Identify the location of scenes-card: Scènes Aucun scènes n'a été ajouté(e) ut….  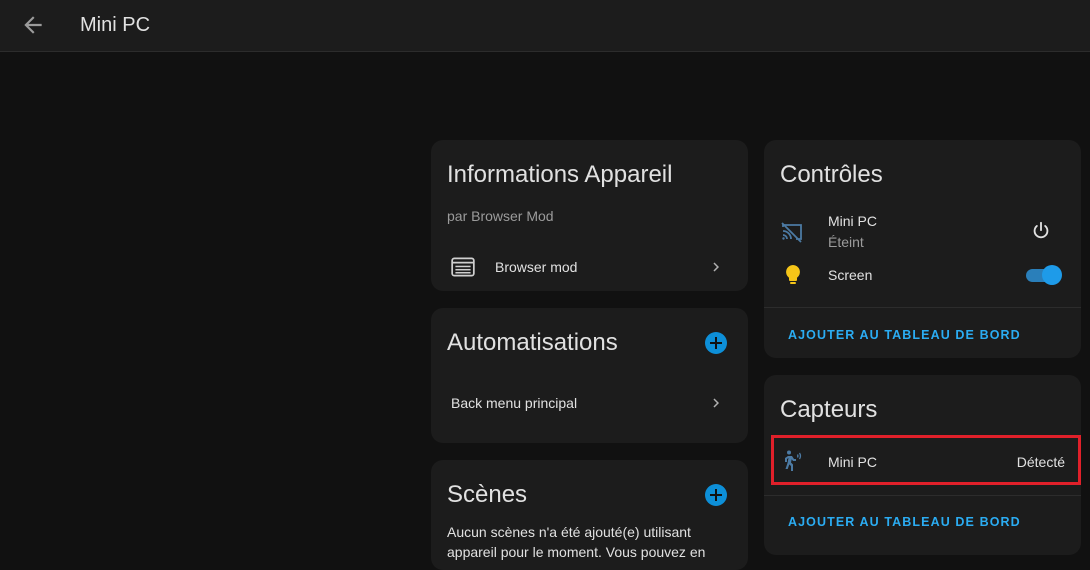
(589, 515).